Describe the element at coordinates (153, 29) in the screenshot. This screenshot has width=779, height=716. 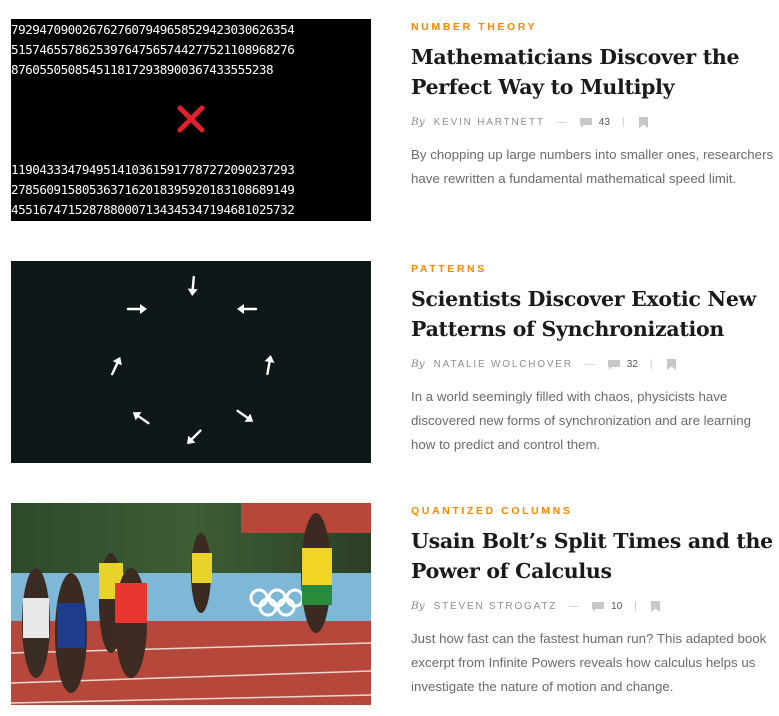
I see `number-row: 7929470900267627607949658529423030626354` at that location.